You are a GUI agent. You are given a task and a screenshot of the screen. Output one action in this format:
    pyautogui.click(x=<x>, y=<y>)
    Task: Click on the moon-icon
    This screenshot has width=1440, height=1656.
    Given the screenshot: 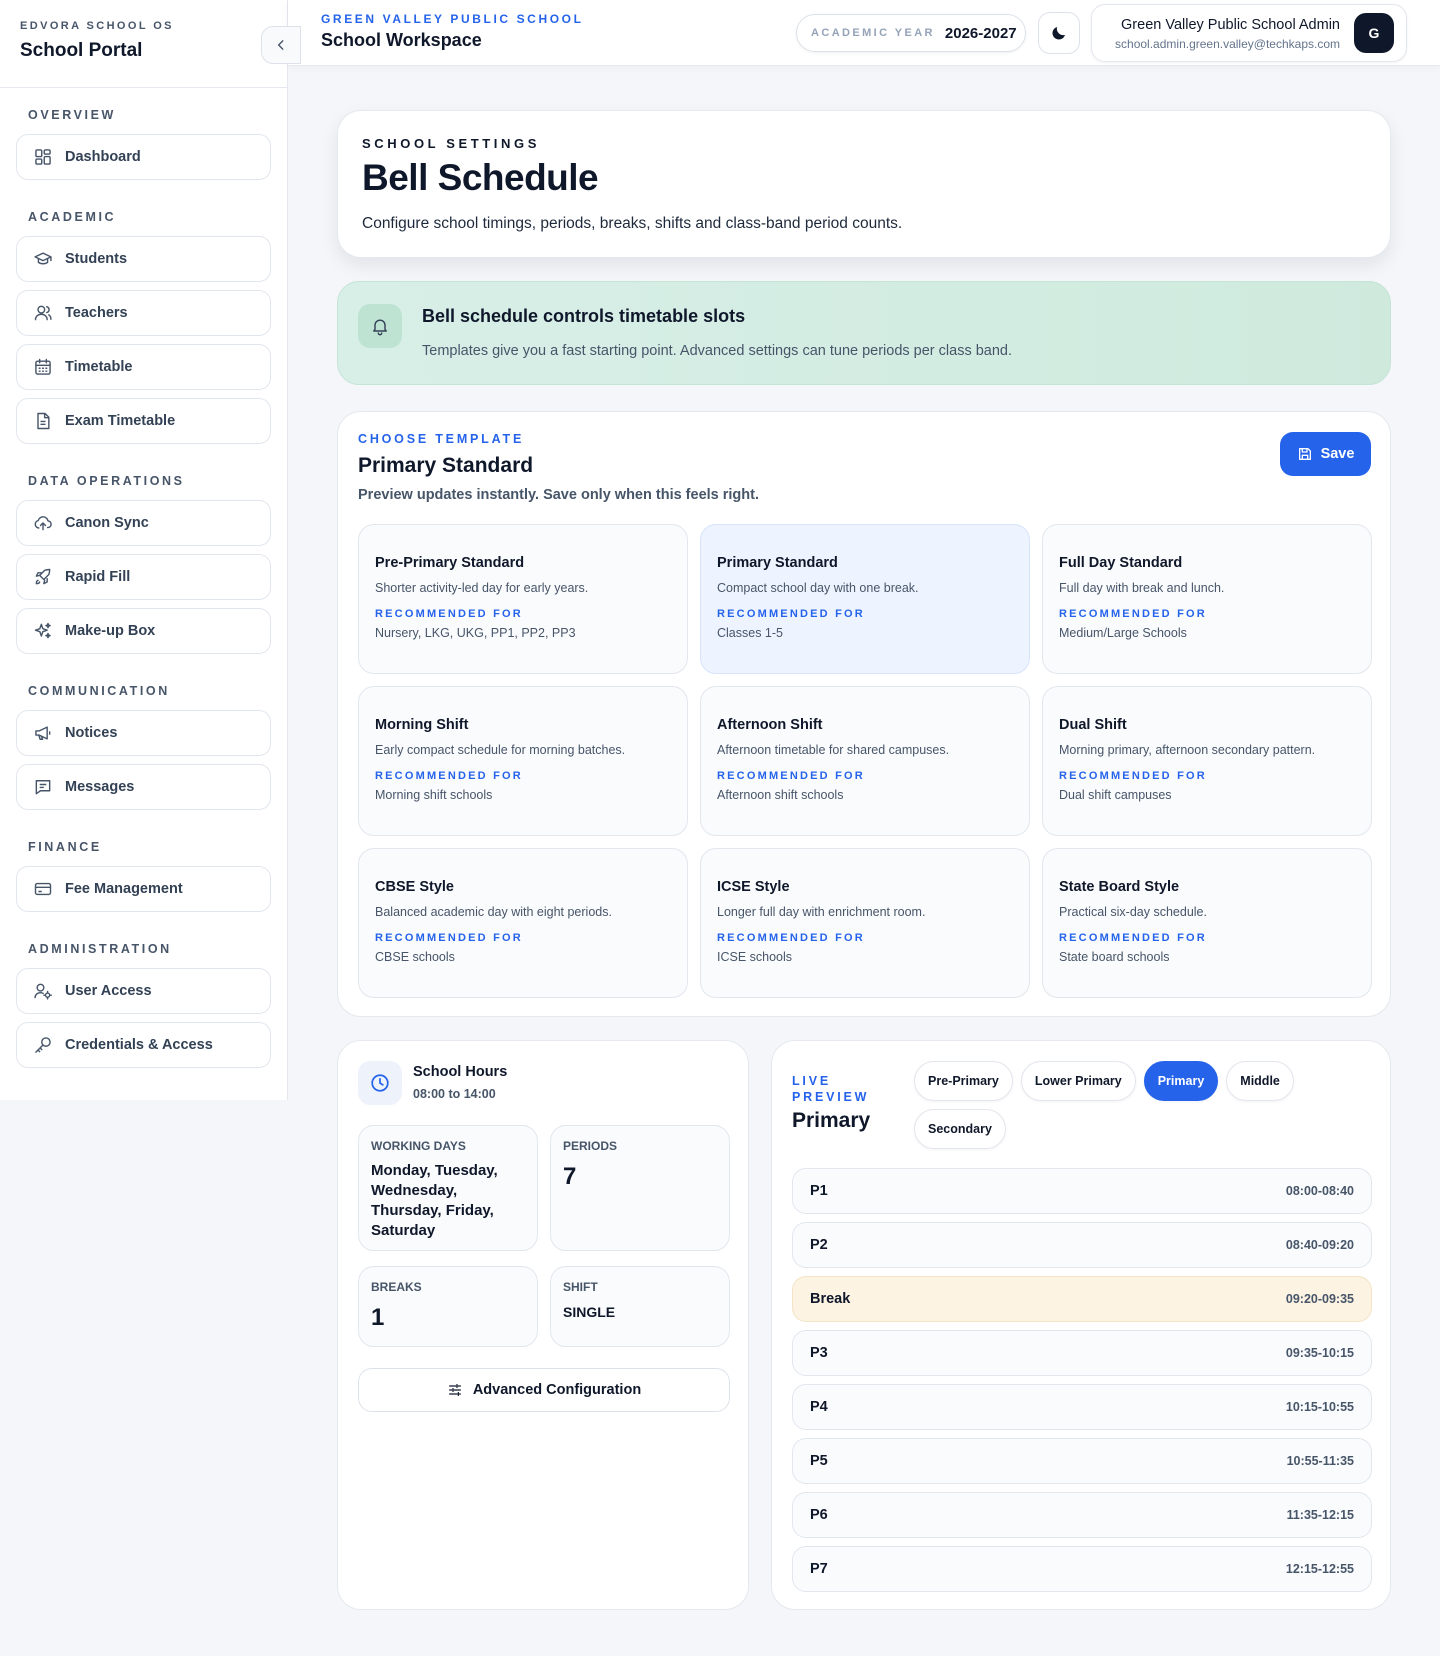 What is the action you would take?
    pyautogui.click(x=1058, y=33)
    